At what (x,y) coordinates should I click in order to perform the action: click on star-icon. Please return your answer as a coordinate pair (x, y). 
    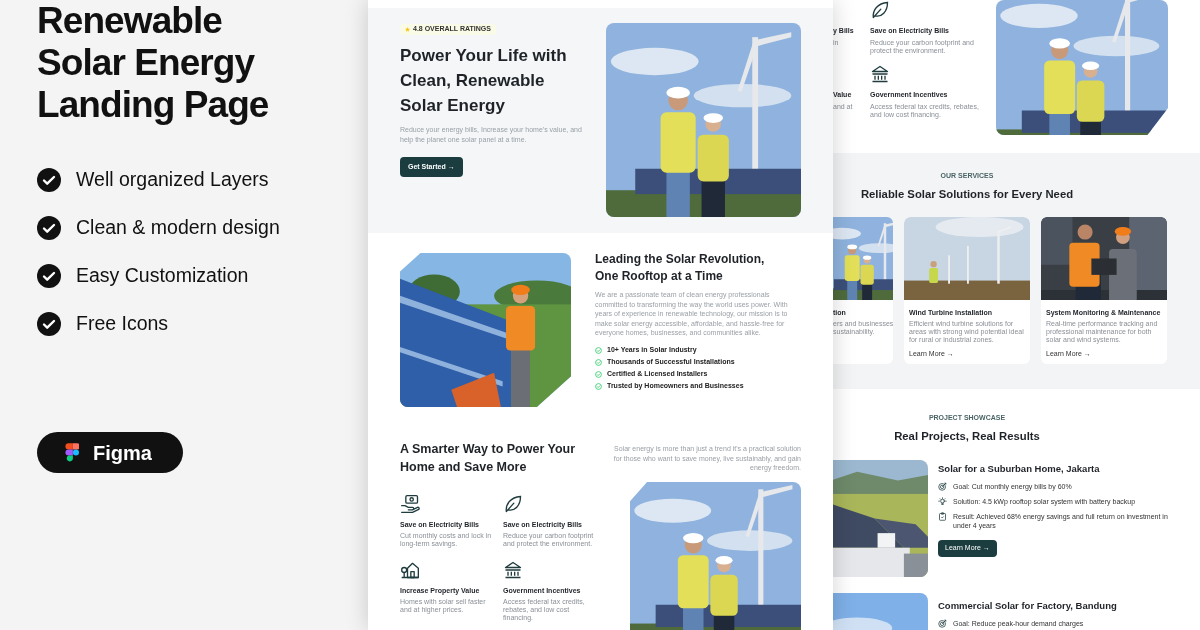
    Looking at the image, I should click on (407, 29).